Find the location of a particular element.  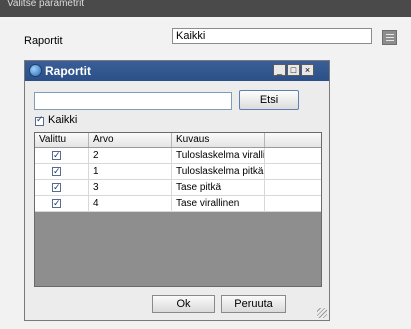

search-input is located at coordinates (133, 101).